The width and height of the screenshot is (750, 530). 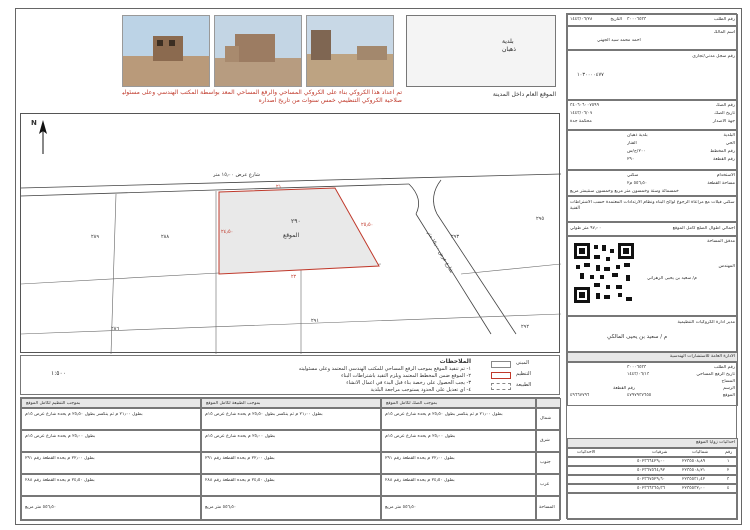 What do you see at coordinates (34, 123) in the screenshot?
I see `north-label: N` at bounding box center [34, 123].